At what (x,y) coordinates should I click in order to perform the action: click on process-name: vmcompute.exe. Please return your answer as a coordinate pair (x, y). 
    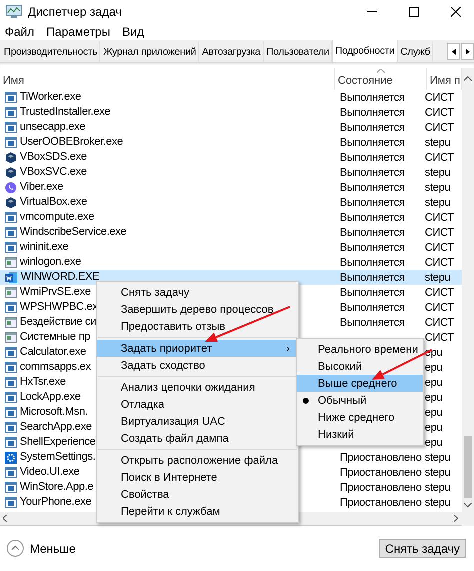
    Looking at the image, I should click on (57, 217).